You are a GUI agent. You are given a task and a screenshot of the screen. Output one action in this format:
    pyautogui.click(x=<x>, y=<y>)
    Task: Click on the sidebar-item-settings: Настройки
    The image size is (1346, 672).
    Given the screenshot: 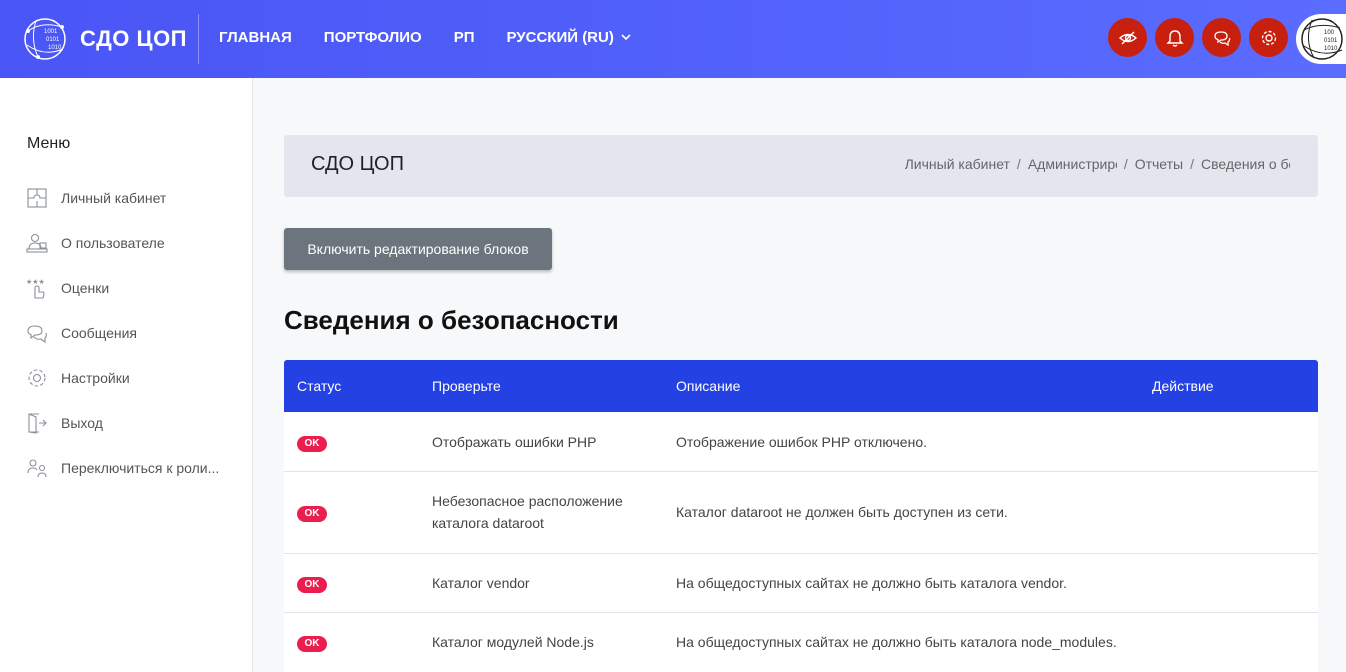 What is the action you would take?
    pyautogui.click(x=121, y=377)
    